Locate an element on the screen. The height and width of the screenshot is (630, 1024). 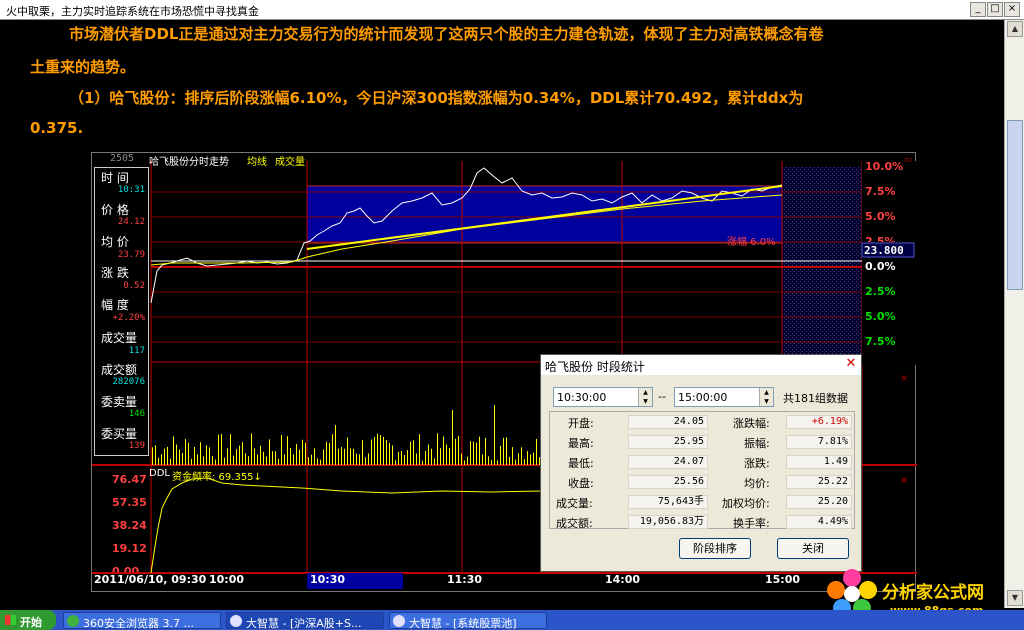
start-time-spinner: ▲ ▼ is located at coordinates (645, 397).